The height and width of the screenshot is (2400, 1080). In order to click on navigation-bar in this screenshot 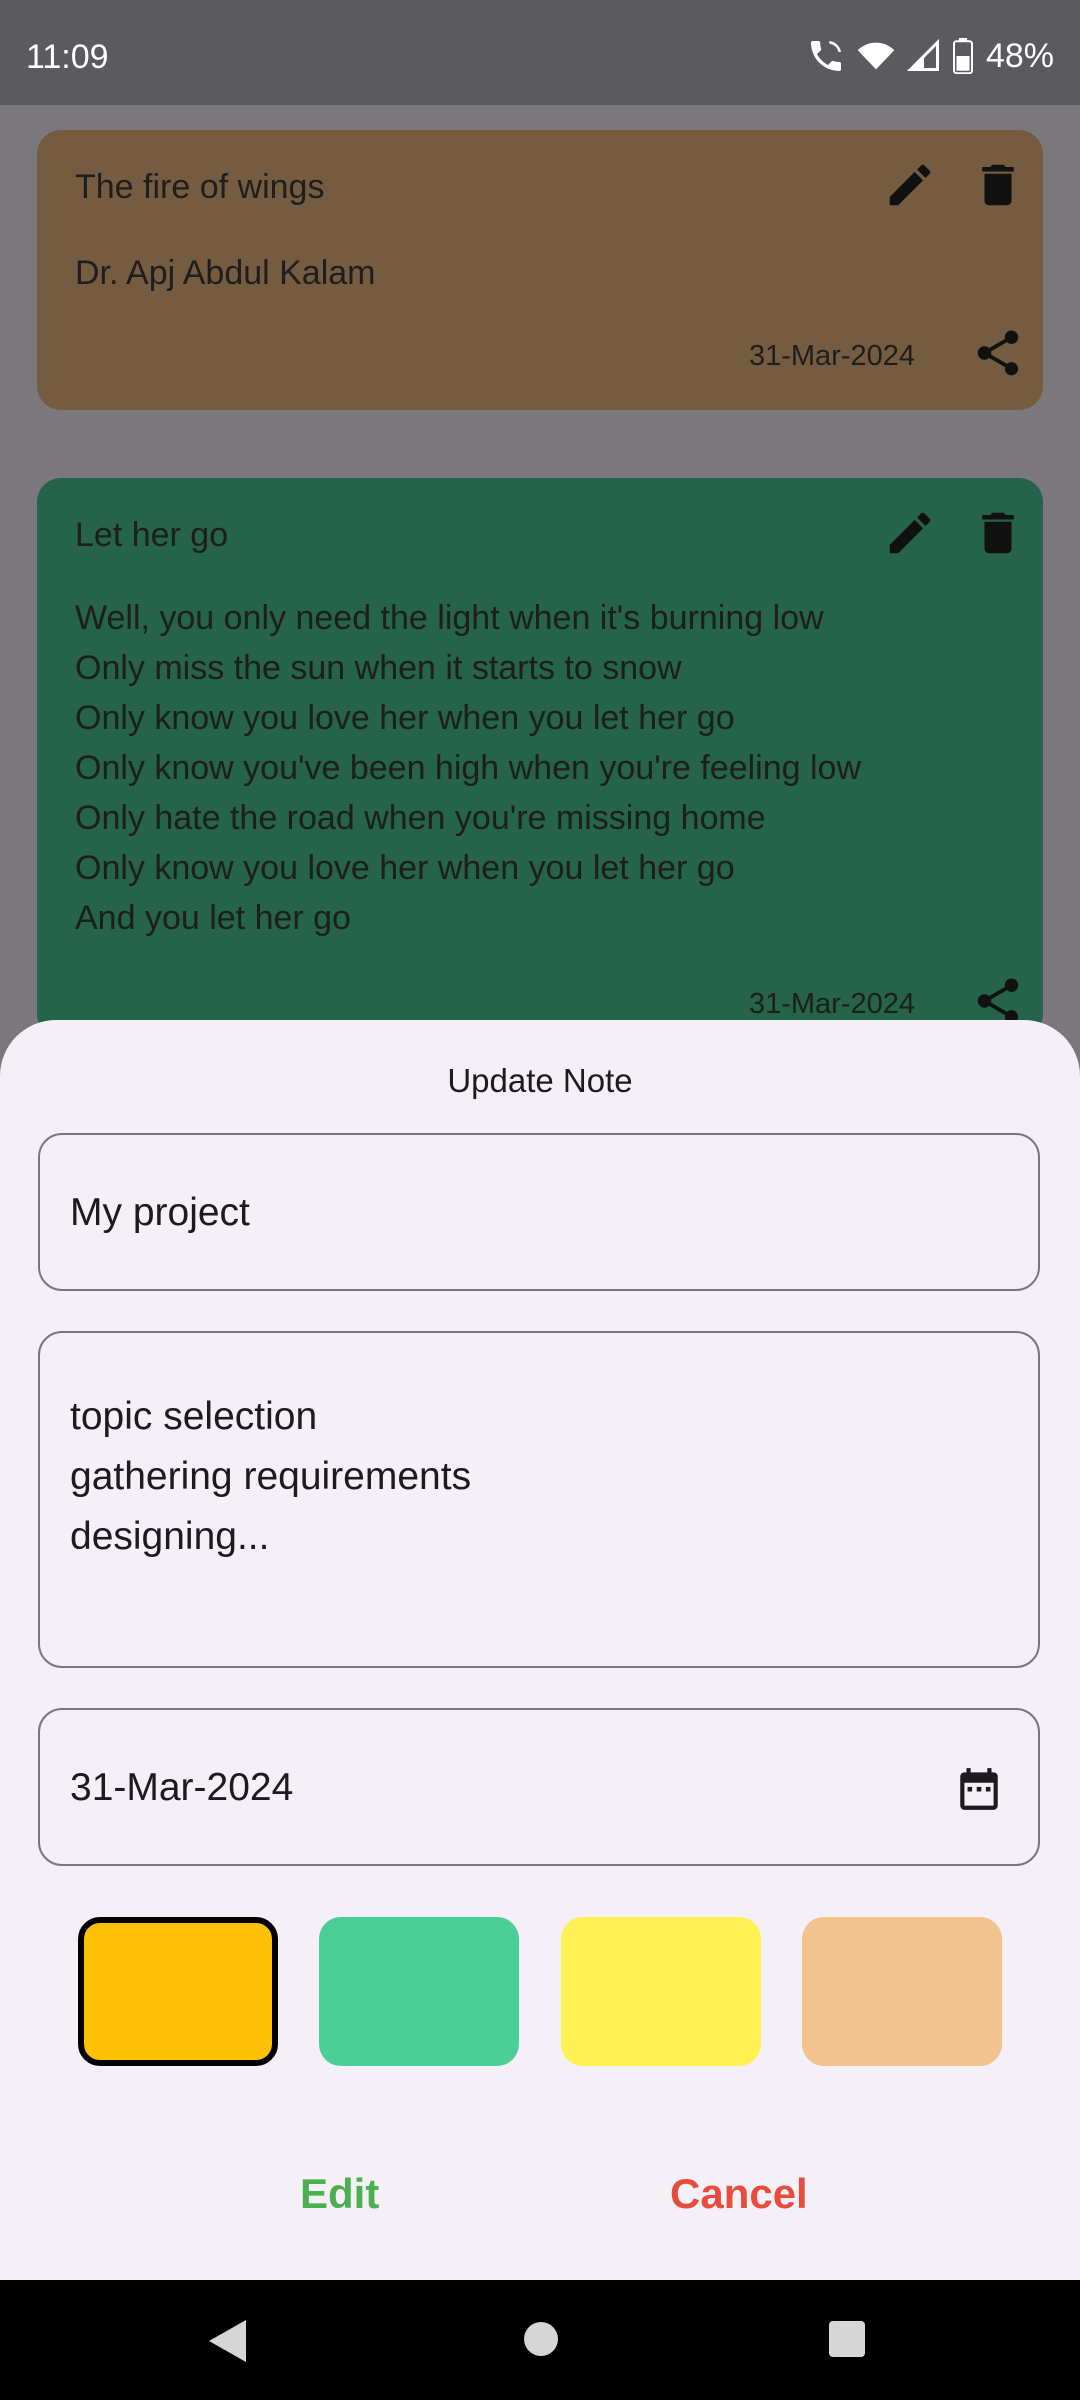, I will do `click(540, 2340)`.